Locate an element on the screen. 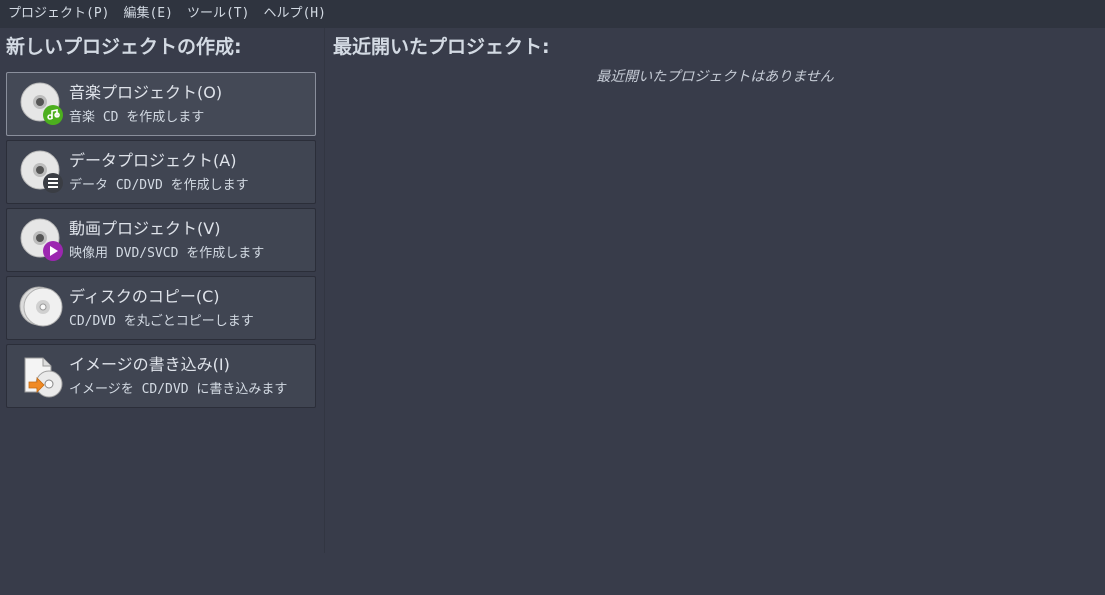  video-project-desc: 映像用 DVD/SVCD を作成します is located at coordinates (167, 253).